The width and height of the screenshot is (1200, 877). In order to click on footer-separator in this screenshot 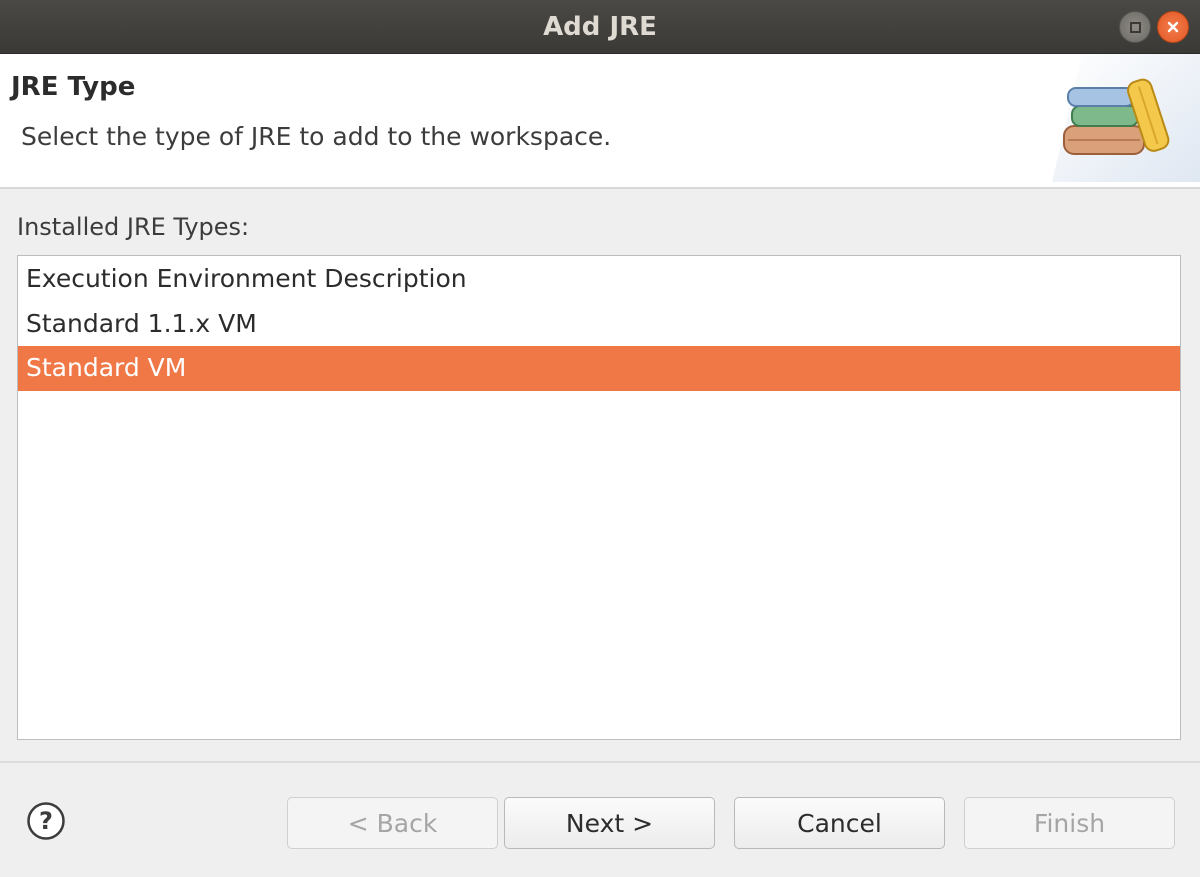, I will do `click(600, 762)`.